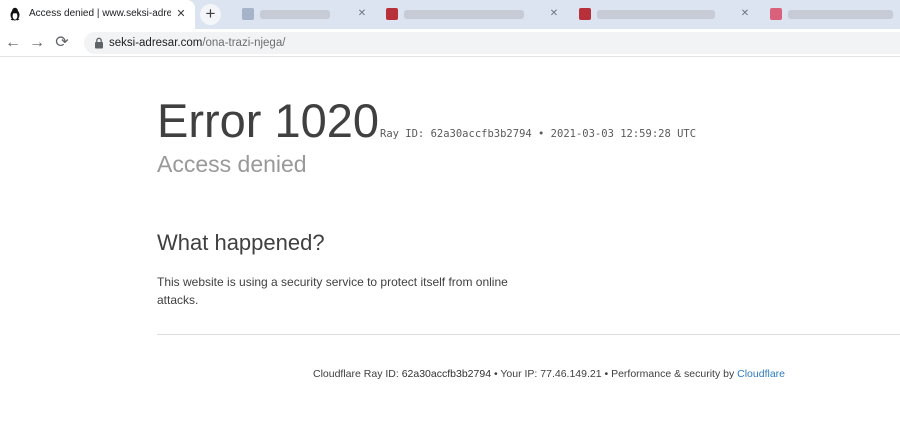  I want to click on footer-ray-id: 62a30accfb3b2794, so click(446, 374).